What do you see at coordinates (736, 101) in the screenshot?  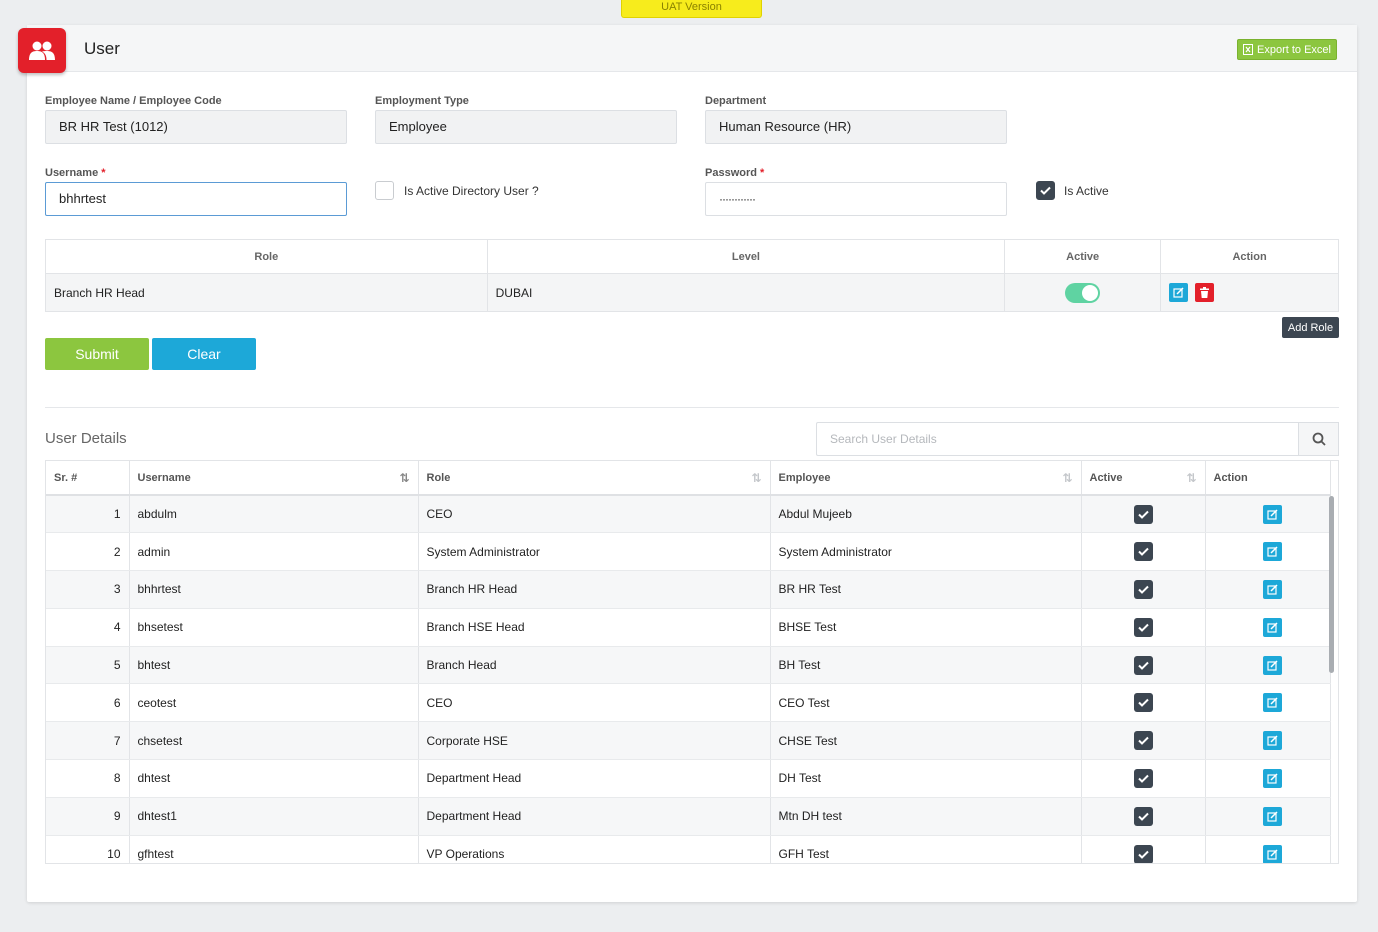 I see `department-label: Department` at bounding box center [736, 101].